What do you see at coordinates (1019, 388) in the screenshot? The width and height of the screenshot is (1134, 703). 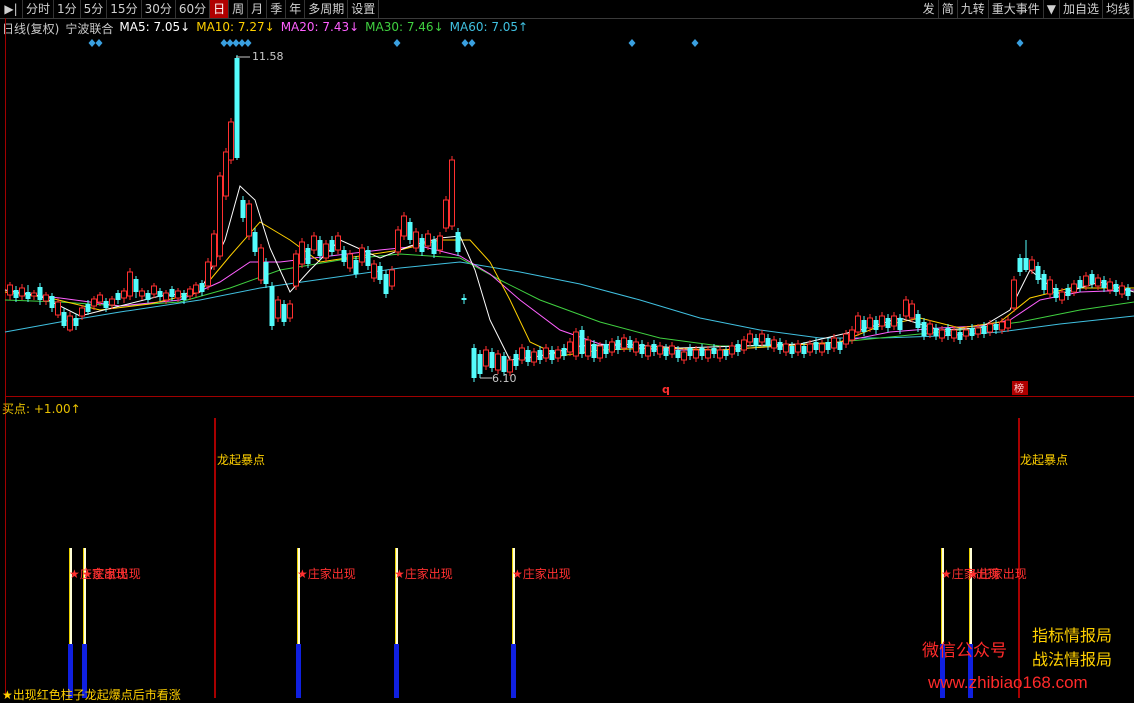 I see `bang-marker: 榜` at bounding box center [1019, 388].